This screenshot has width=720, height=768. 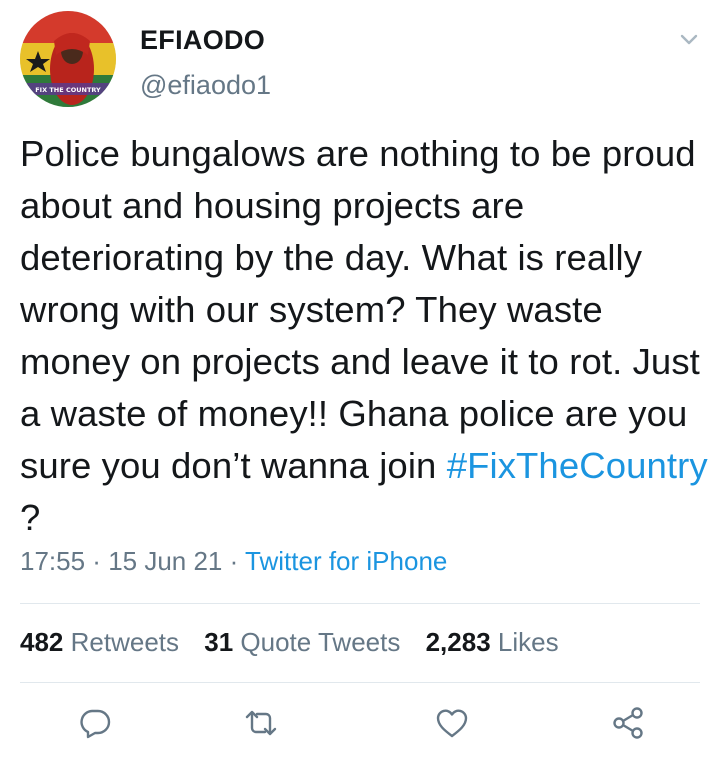 What do you see at coordinates (30, 517) in the screenshot?
I see `tweet-text-end: ?` at bounding box center [30, 517].